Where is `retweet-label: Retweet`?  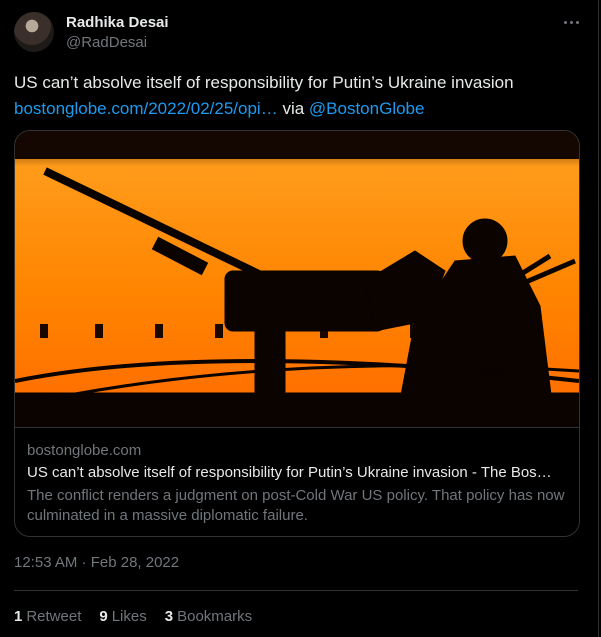
retweet-label: Retweet is located at coordinates (54, 616).